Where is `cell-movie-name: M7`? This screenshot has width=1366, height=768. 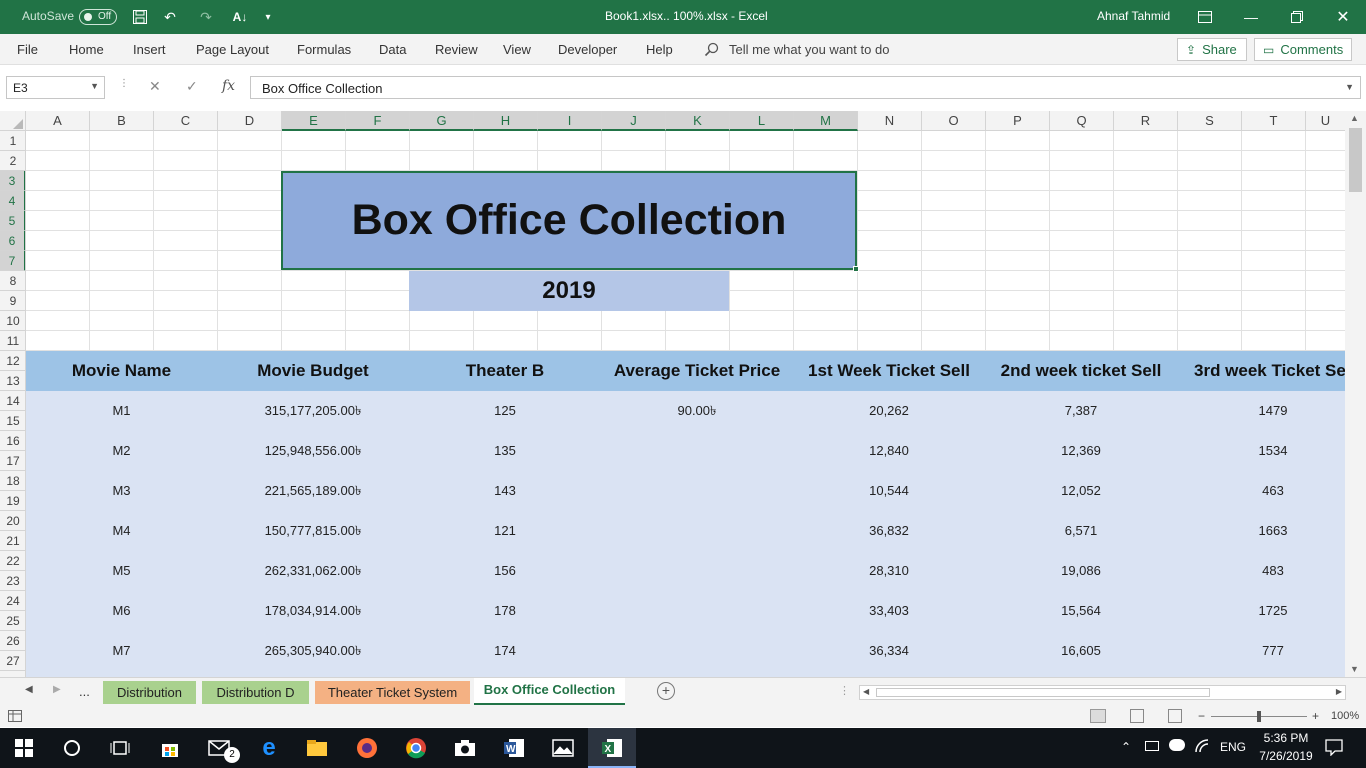 cell-movie-name: M7 is located at coordinates (121, 651).